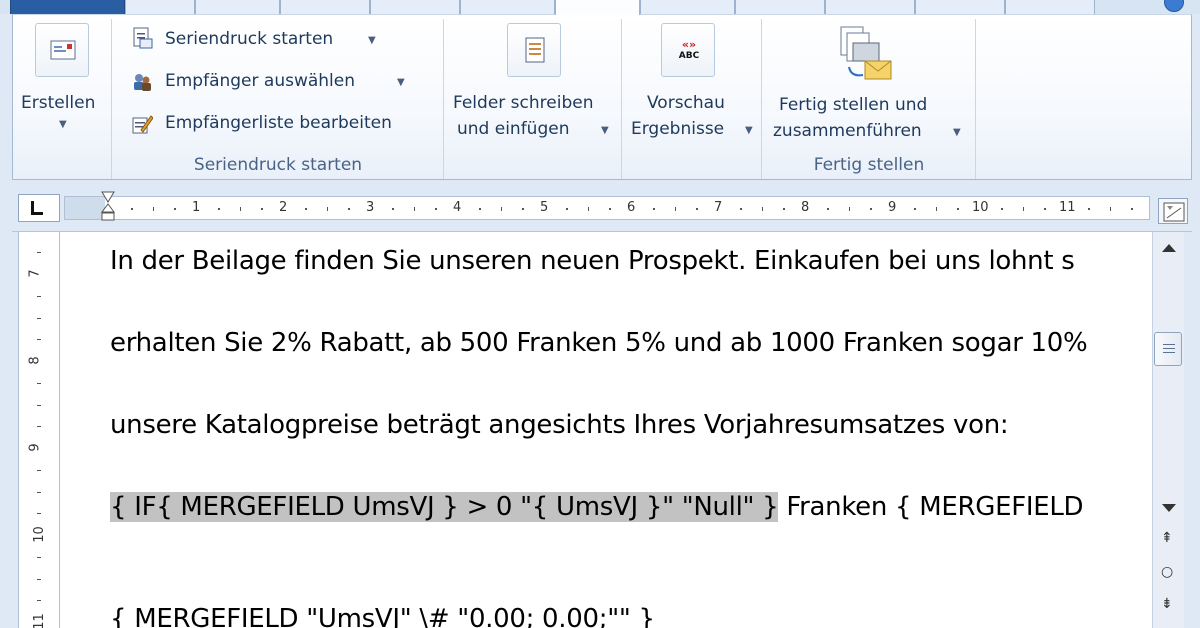  What do you see at coordinates (62, 50) in the screenshot?
I see `envelope-icon` at bounding box center [62, 50].